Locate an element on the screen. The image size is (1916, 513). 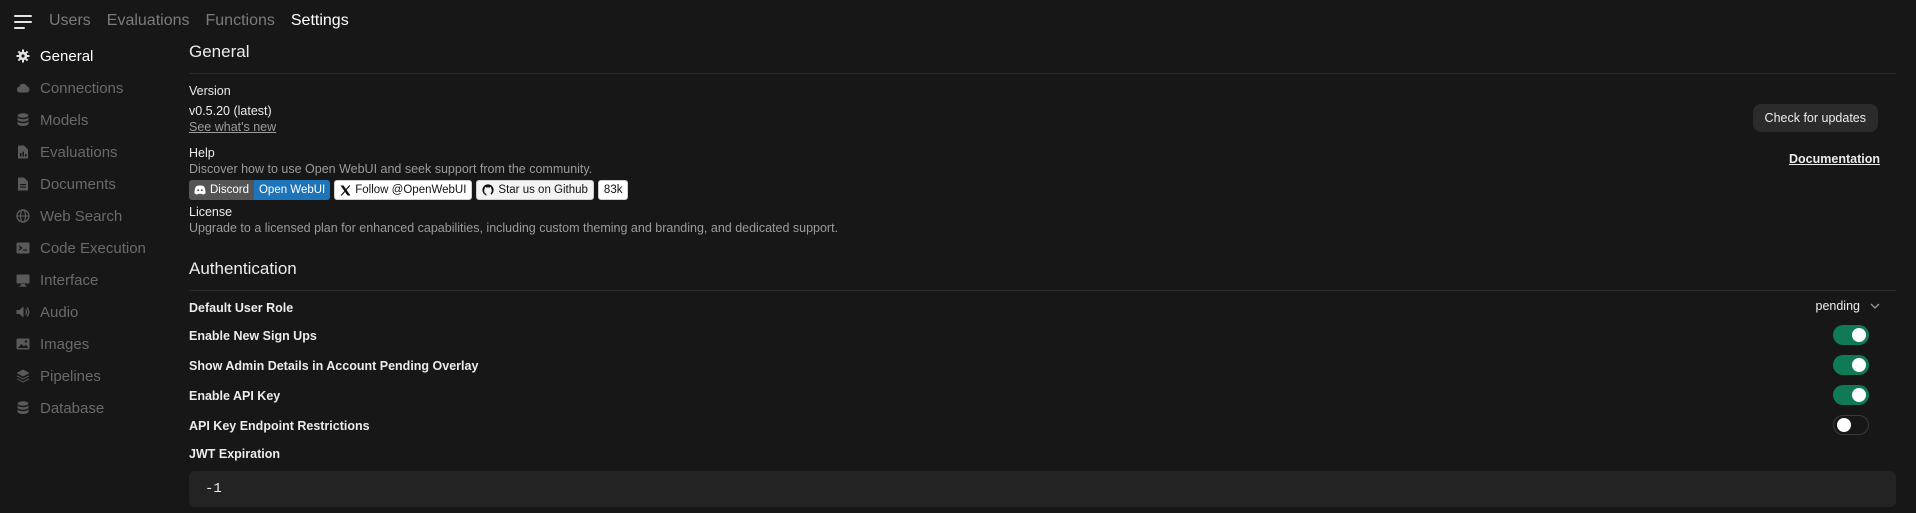
general-title: General is located at coordinates (219, 51).